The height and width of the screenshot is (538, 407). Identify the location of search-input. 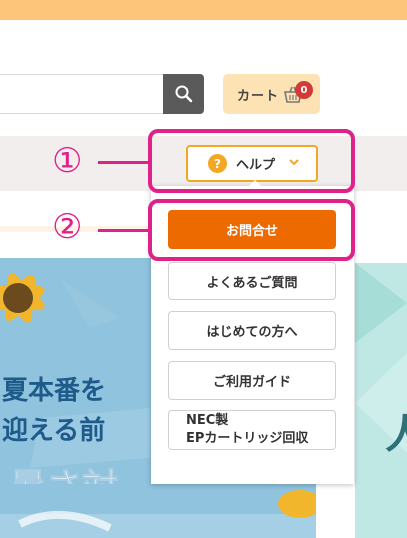
(82, 94).